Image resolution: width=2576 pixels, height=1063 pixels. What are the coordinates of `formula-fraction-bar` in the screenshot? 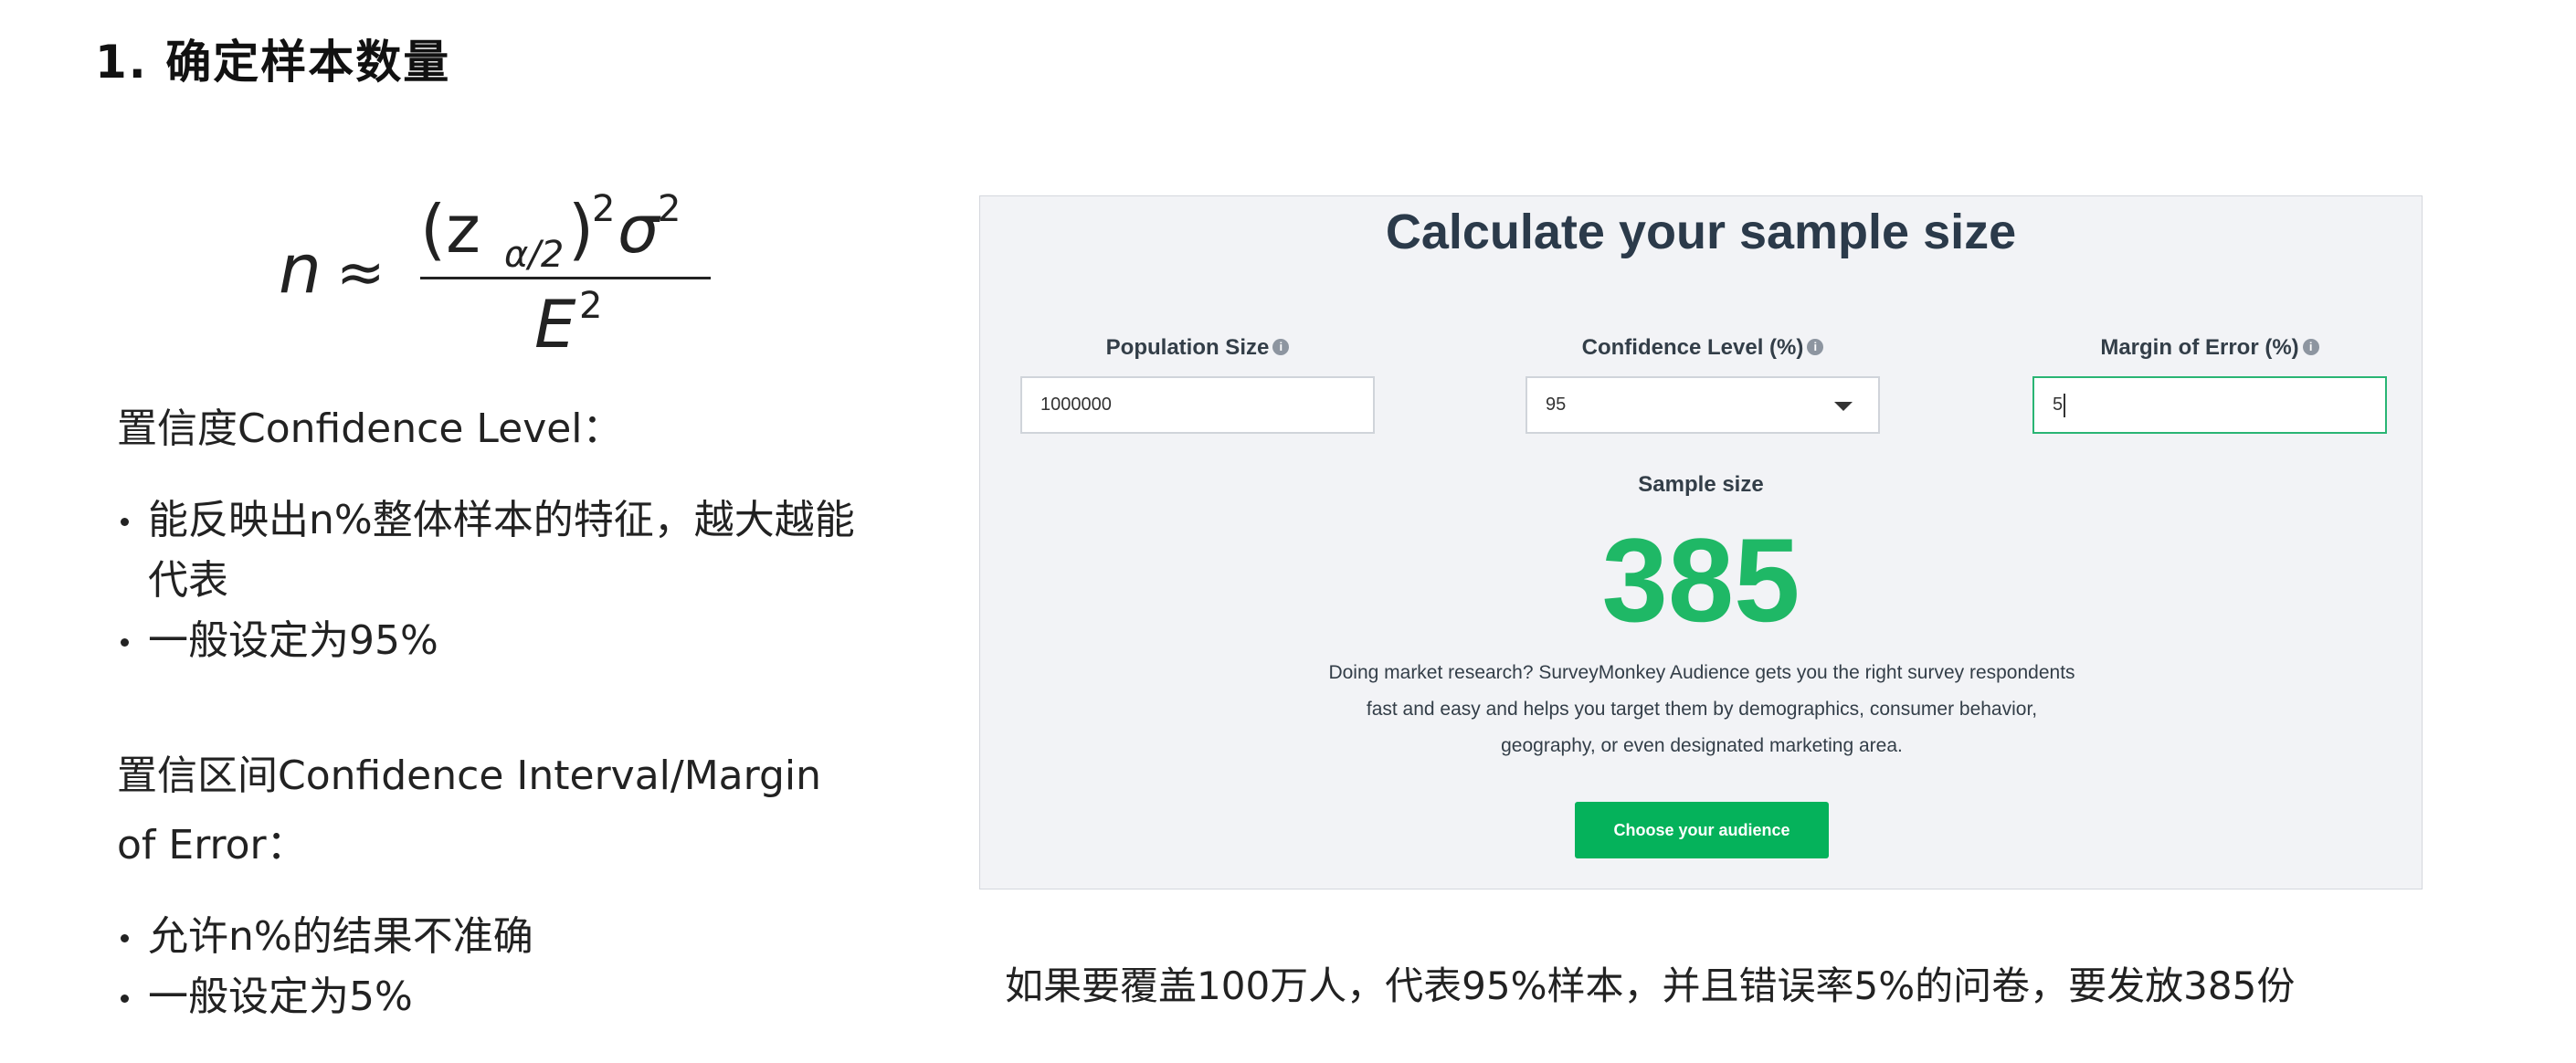 It's located at (565, 278).